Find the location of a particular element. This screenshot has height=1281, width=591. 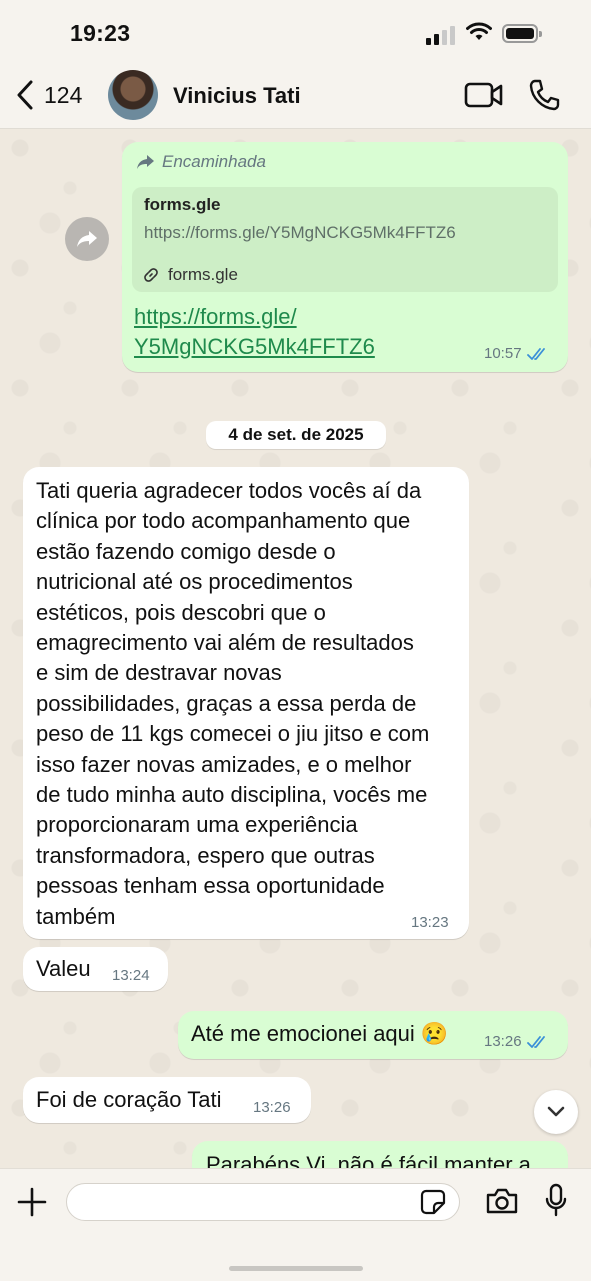

wifi-icon is located at coordinates (479, 34).